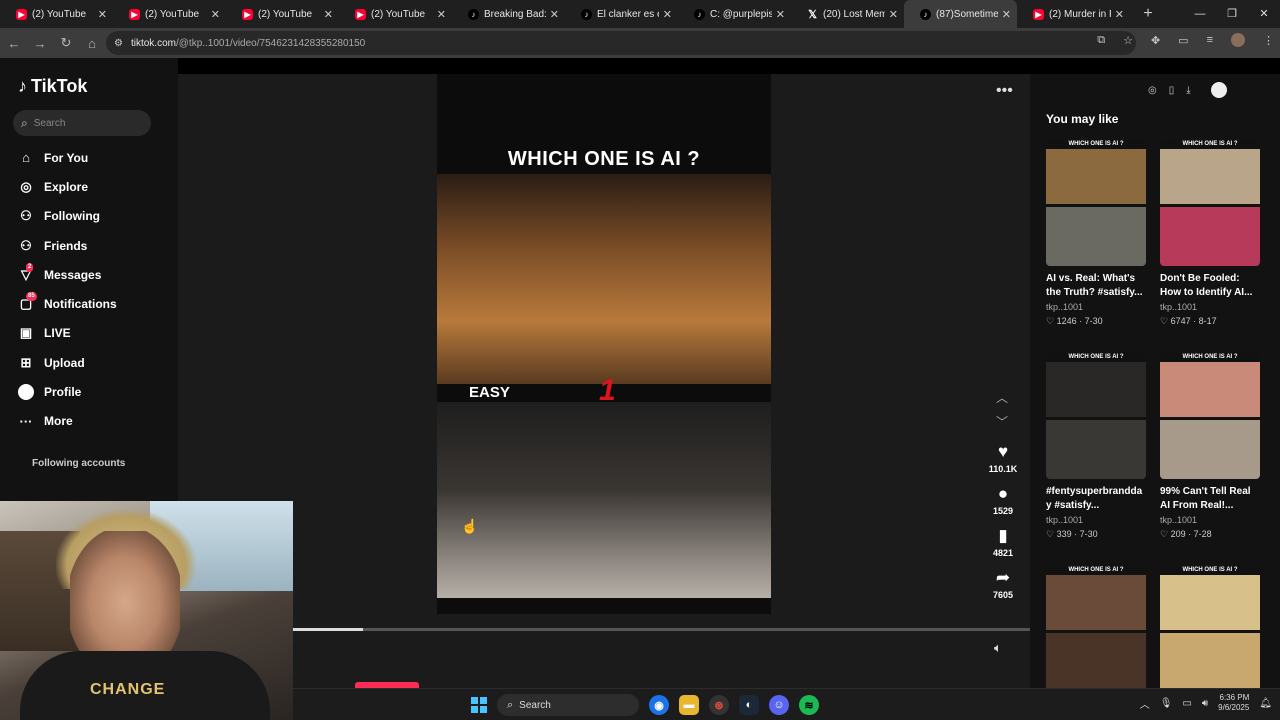 Image resolution: width=1280 pixels, height=720 pixels. I want to click on sidebar-item-more: ··· More, so click(67, 421).